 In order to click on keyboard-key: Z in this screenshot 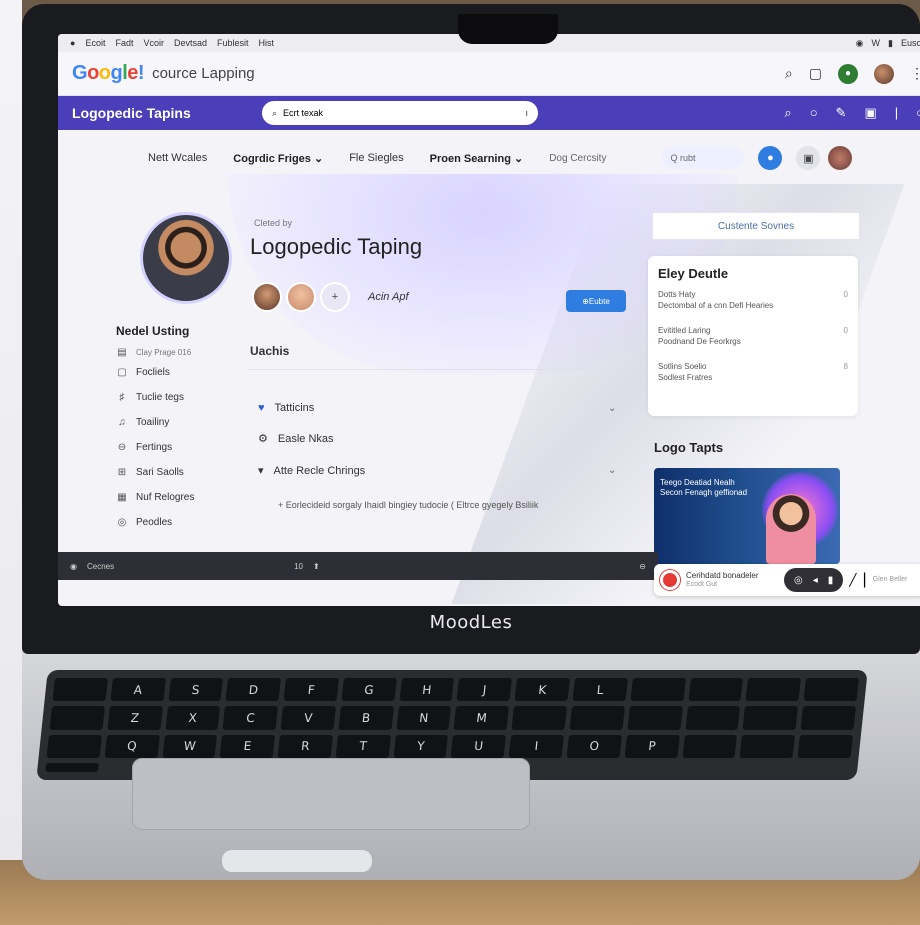, I will do `click(135, 718)`.